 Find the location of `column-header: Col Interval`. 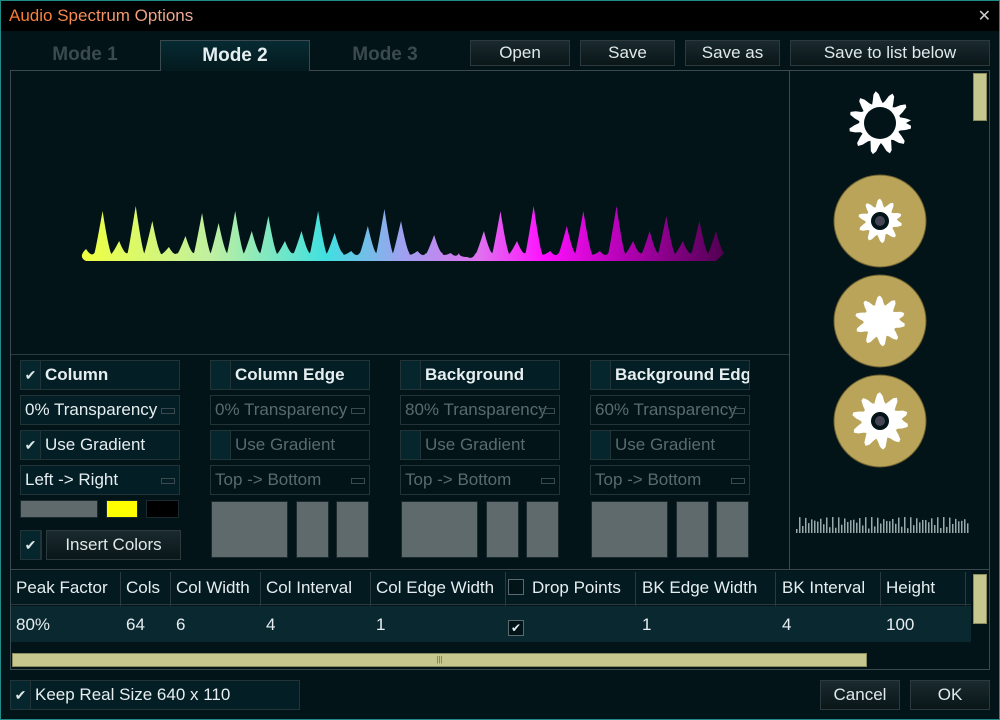

column-header: Col Interval is located at coordinates (309, 588).